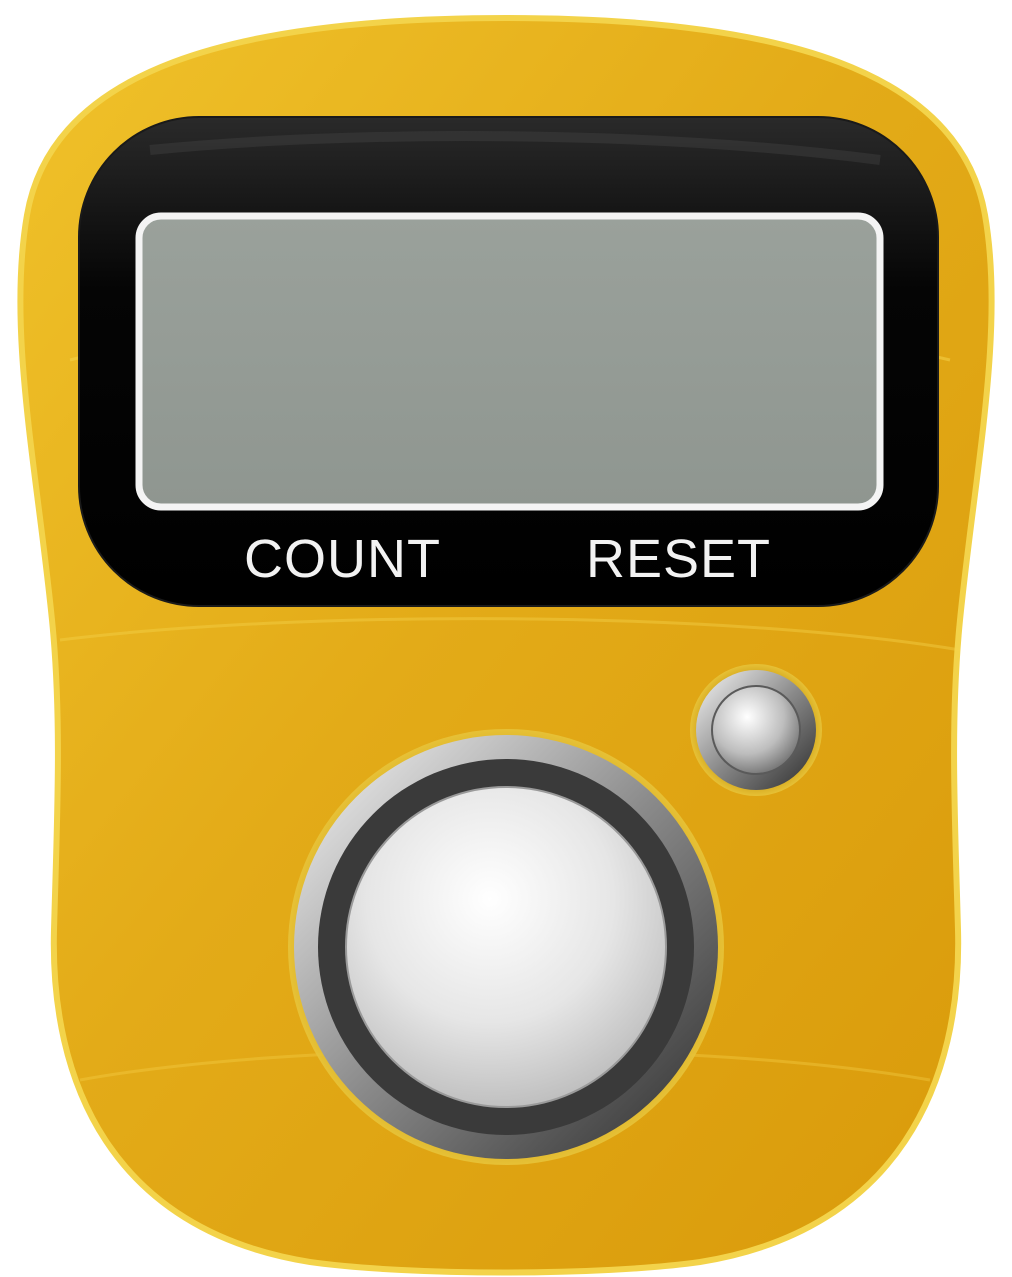 The height and width of the screenshot is (1277, 1012). What do you see at coordinates (506, 947) in the screenshot?
I see `count-button` at bounding box center [506, 947].